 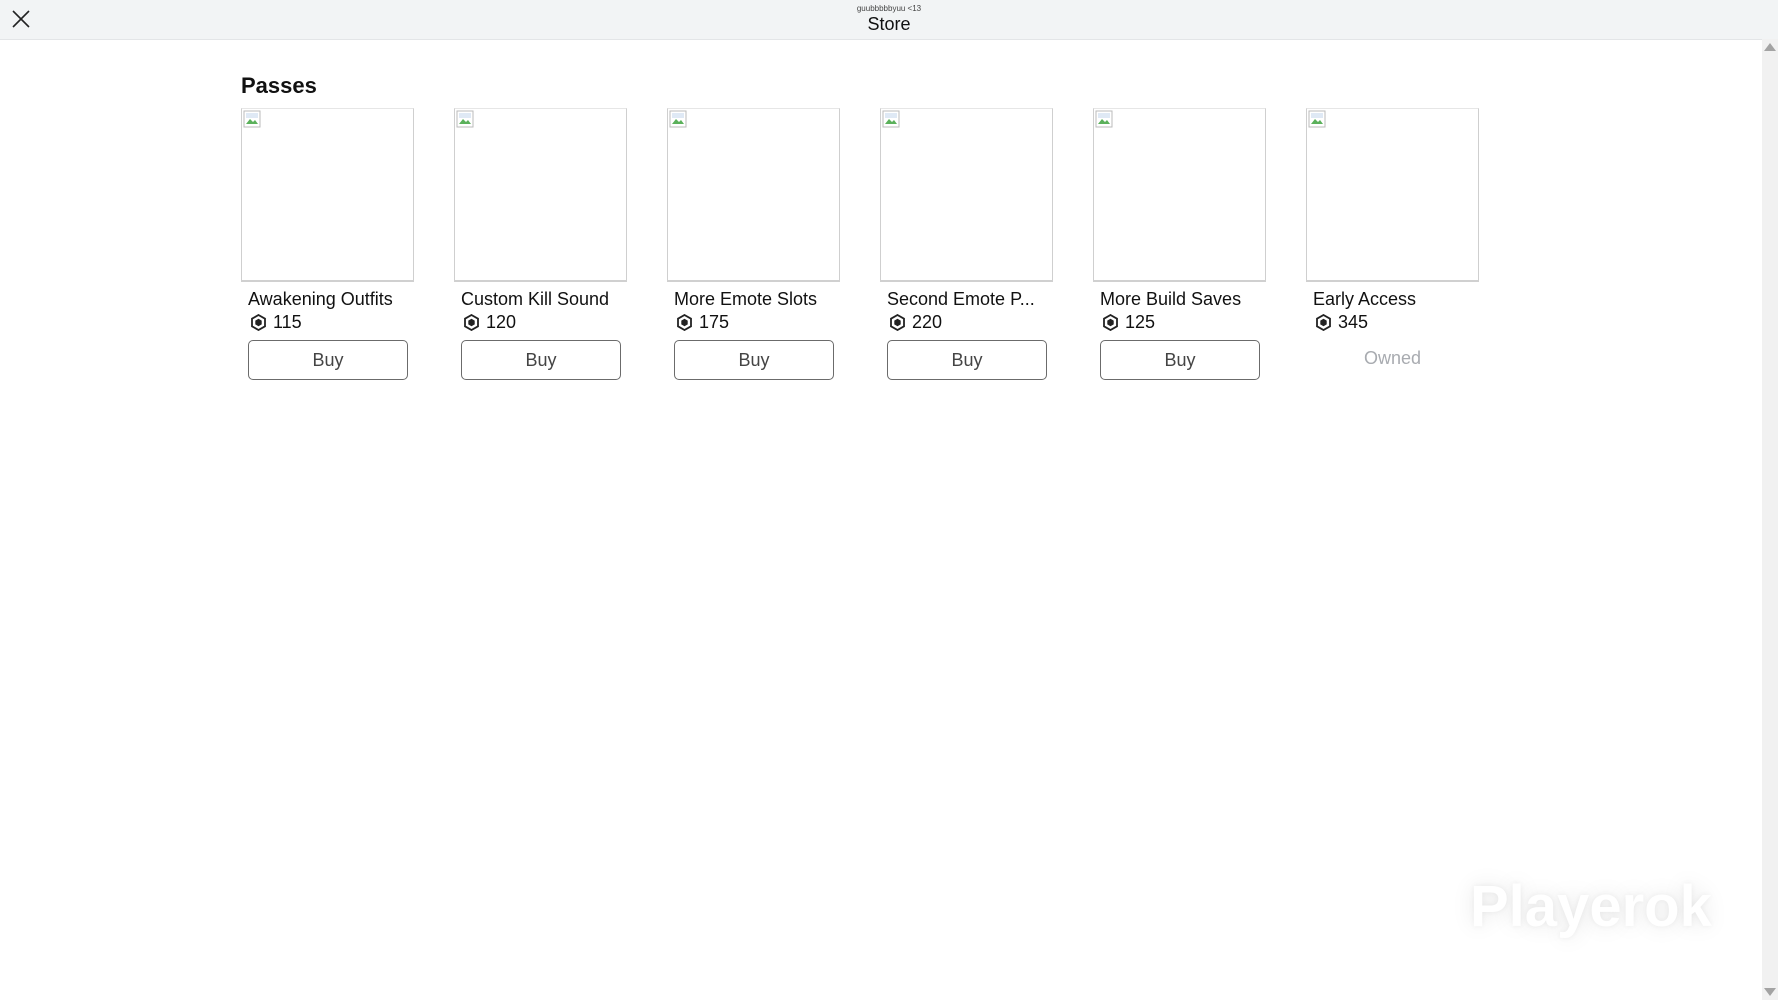 I want to click on price-row: 120, so click(x=540, y=322).